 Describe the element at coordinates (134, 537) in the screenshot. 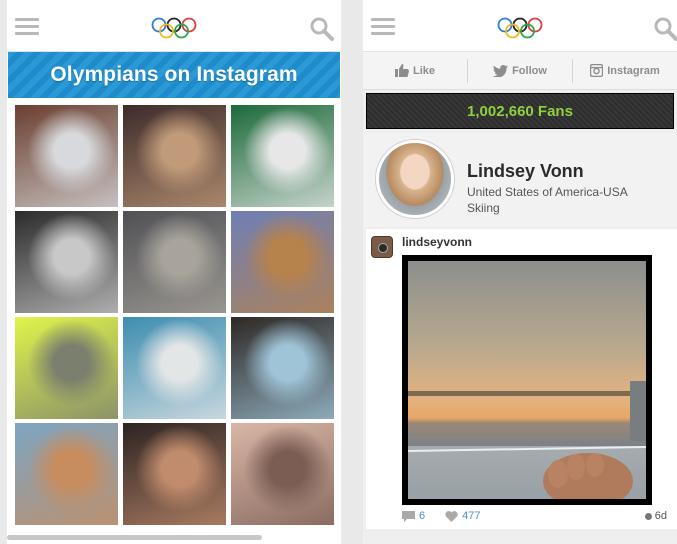

I see `horizontal-scrollbar` at that location.